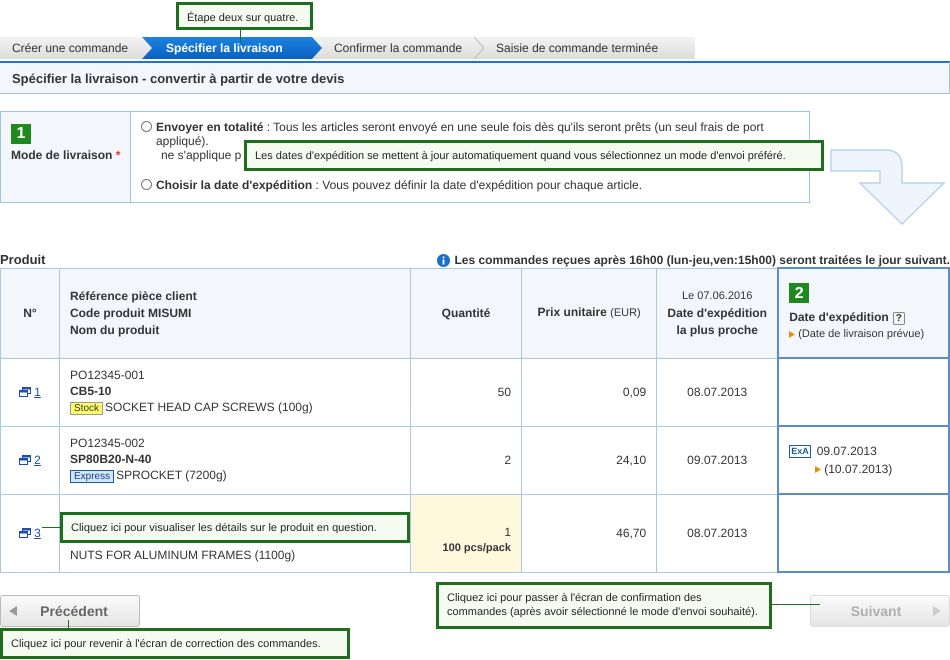 This screenshot has height=660, width=950. Describe the element at coordinates (479, 48) in the screenshot. I see `step-separator` at that location.